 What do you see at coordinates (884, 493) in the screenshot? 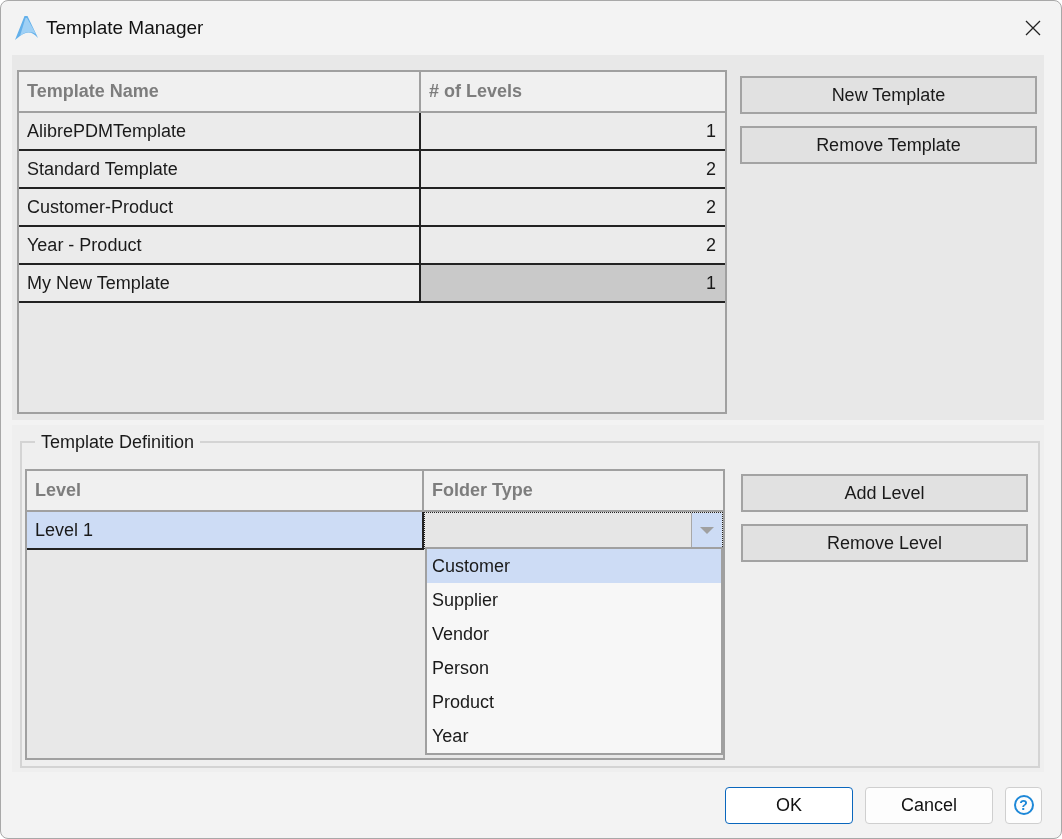
I see `add-level-button: Add Level` at bounding box center [884, 493].